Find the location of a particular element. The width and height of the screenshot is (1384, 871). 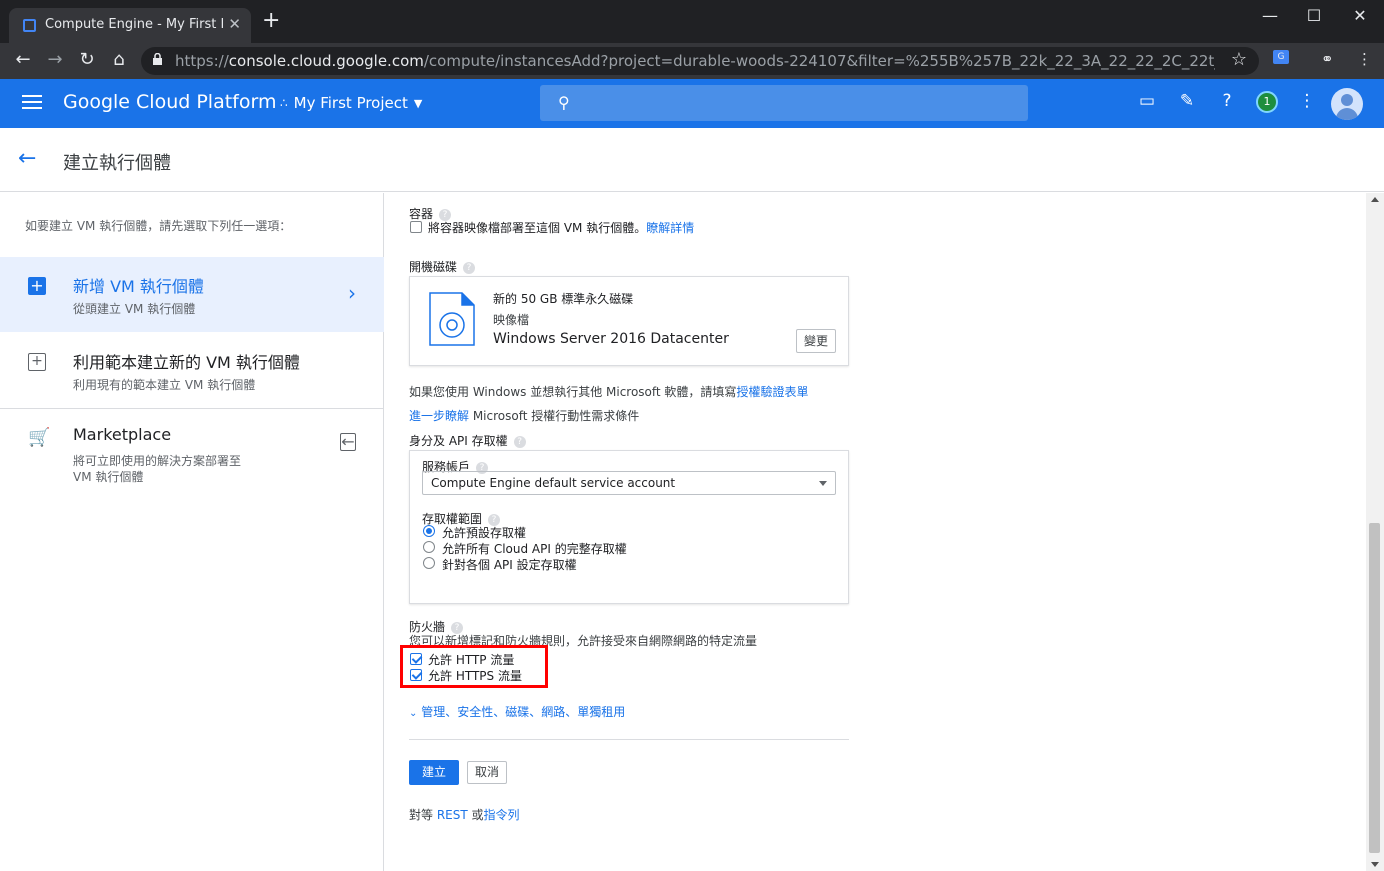

option-marketplace: 🛒 Marketplace 將可立即使用的解決方案部署至 VM 執行個體 ← is located at coordinates (192, 454).